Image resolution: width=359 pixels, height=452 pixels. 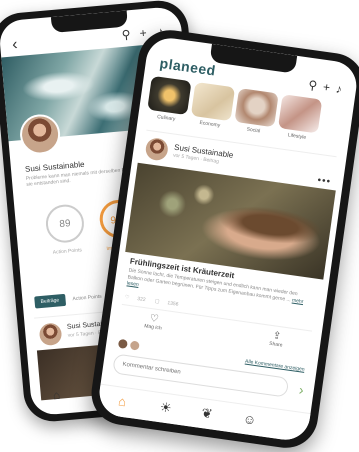 What do you see at coordinates (153, 327) in the screenshot?
I see `like-label: Mag ich` at bounding box center [153, 327].